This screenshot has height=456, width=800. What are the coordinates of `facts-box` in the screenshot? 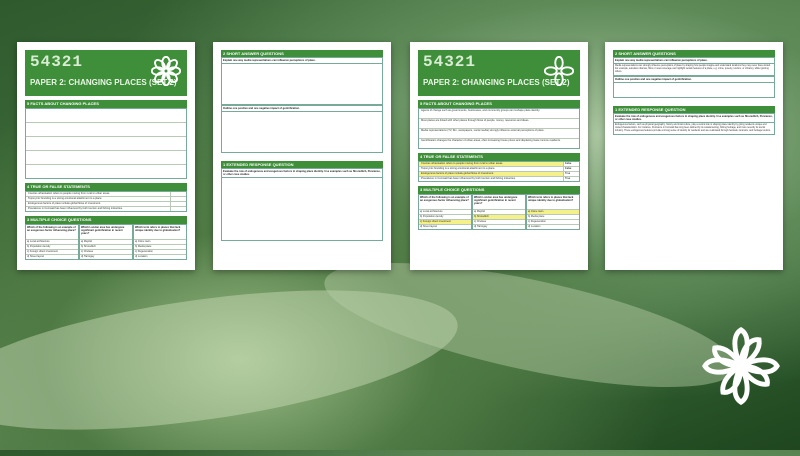 It's located at (106, 143).